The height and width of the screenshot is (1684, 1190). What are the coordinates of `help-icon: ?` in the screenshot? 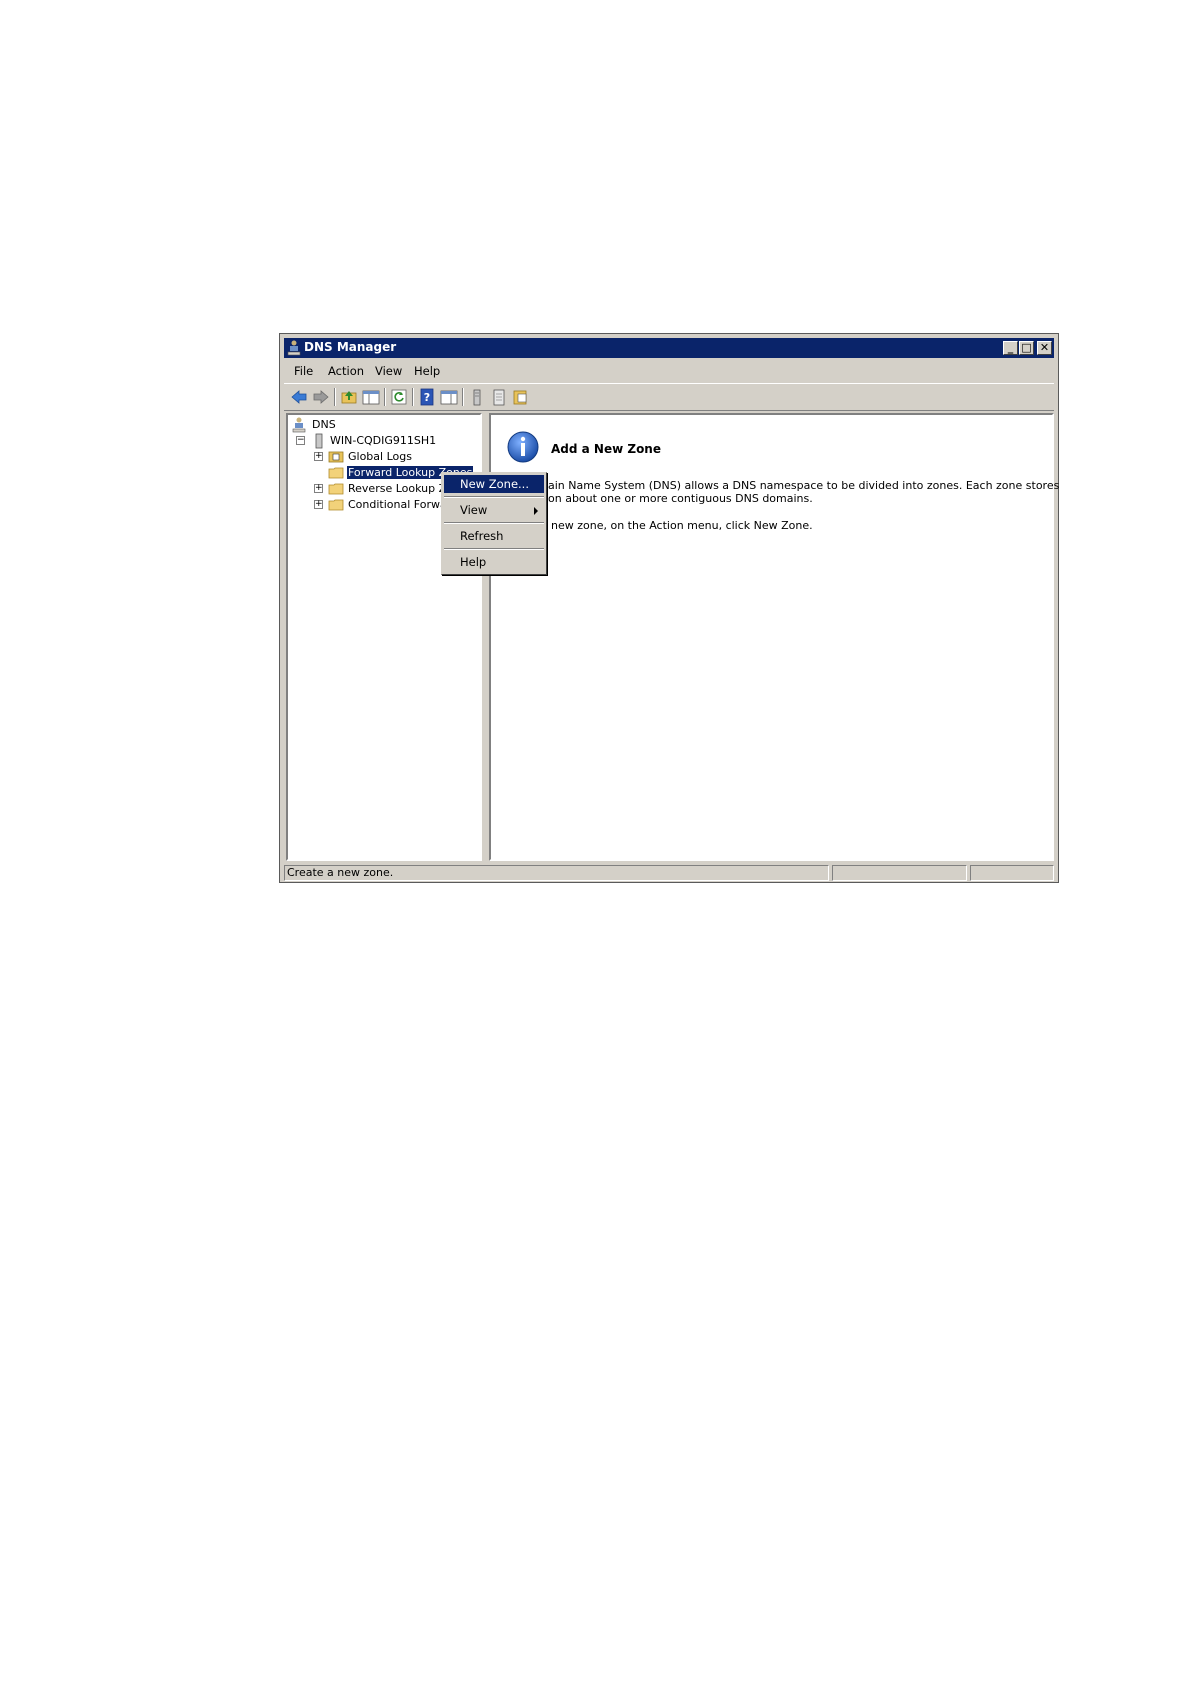 It's located at (427, 397).